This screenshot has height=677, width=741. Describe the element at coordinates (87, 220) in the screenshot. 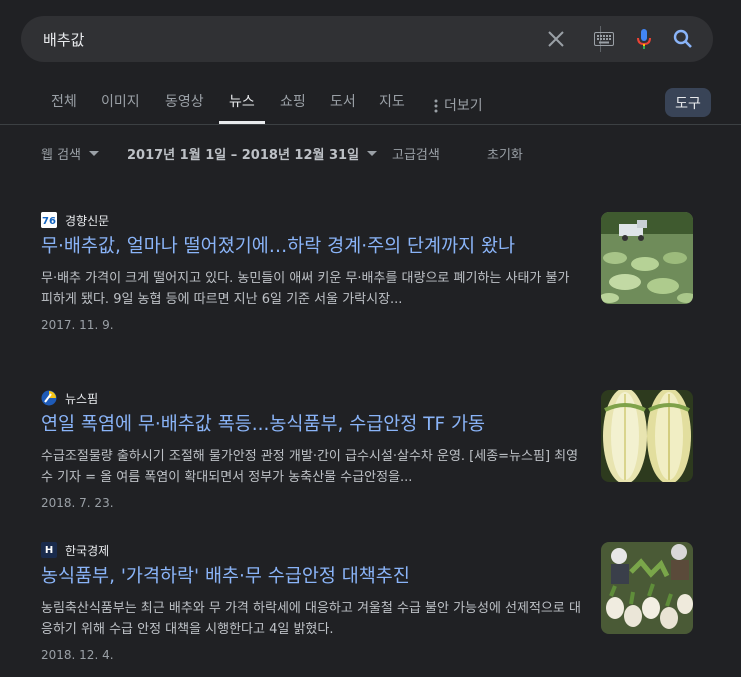

I see `result-source-name: 경향신문` at that location.